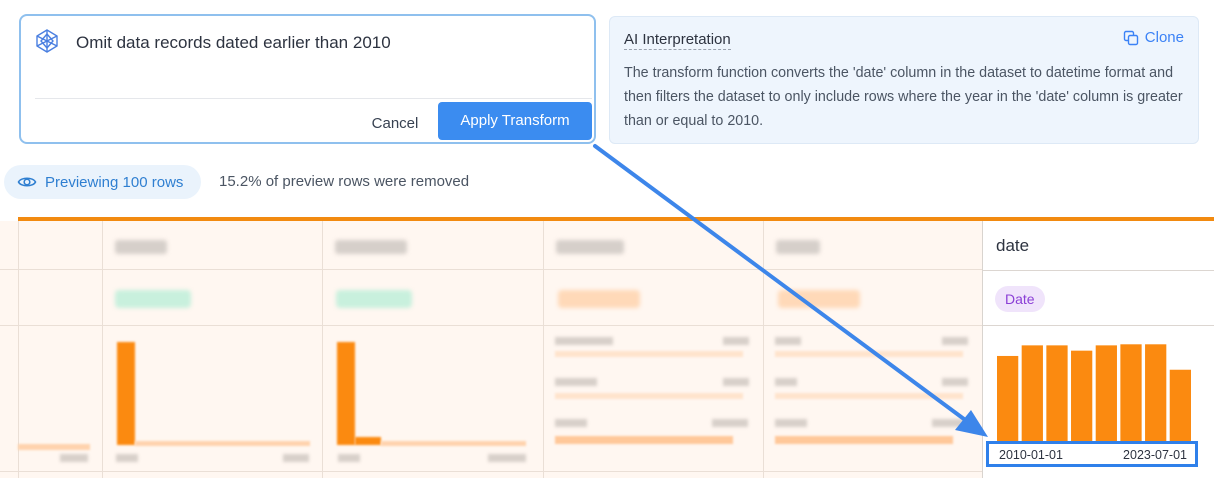 Image resolution: width=1214 pixels, height=478 pixels. I want to click on ai-sparkle-icon, so click(47, 41).